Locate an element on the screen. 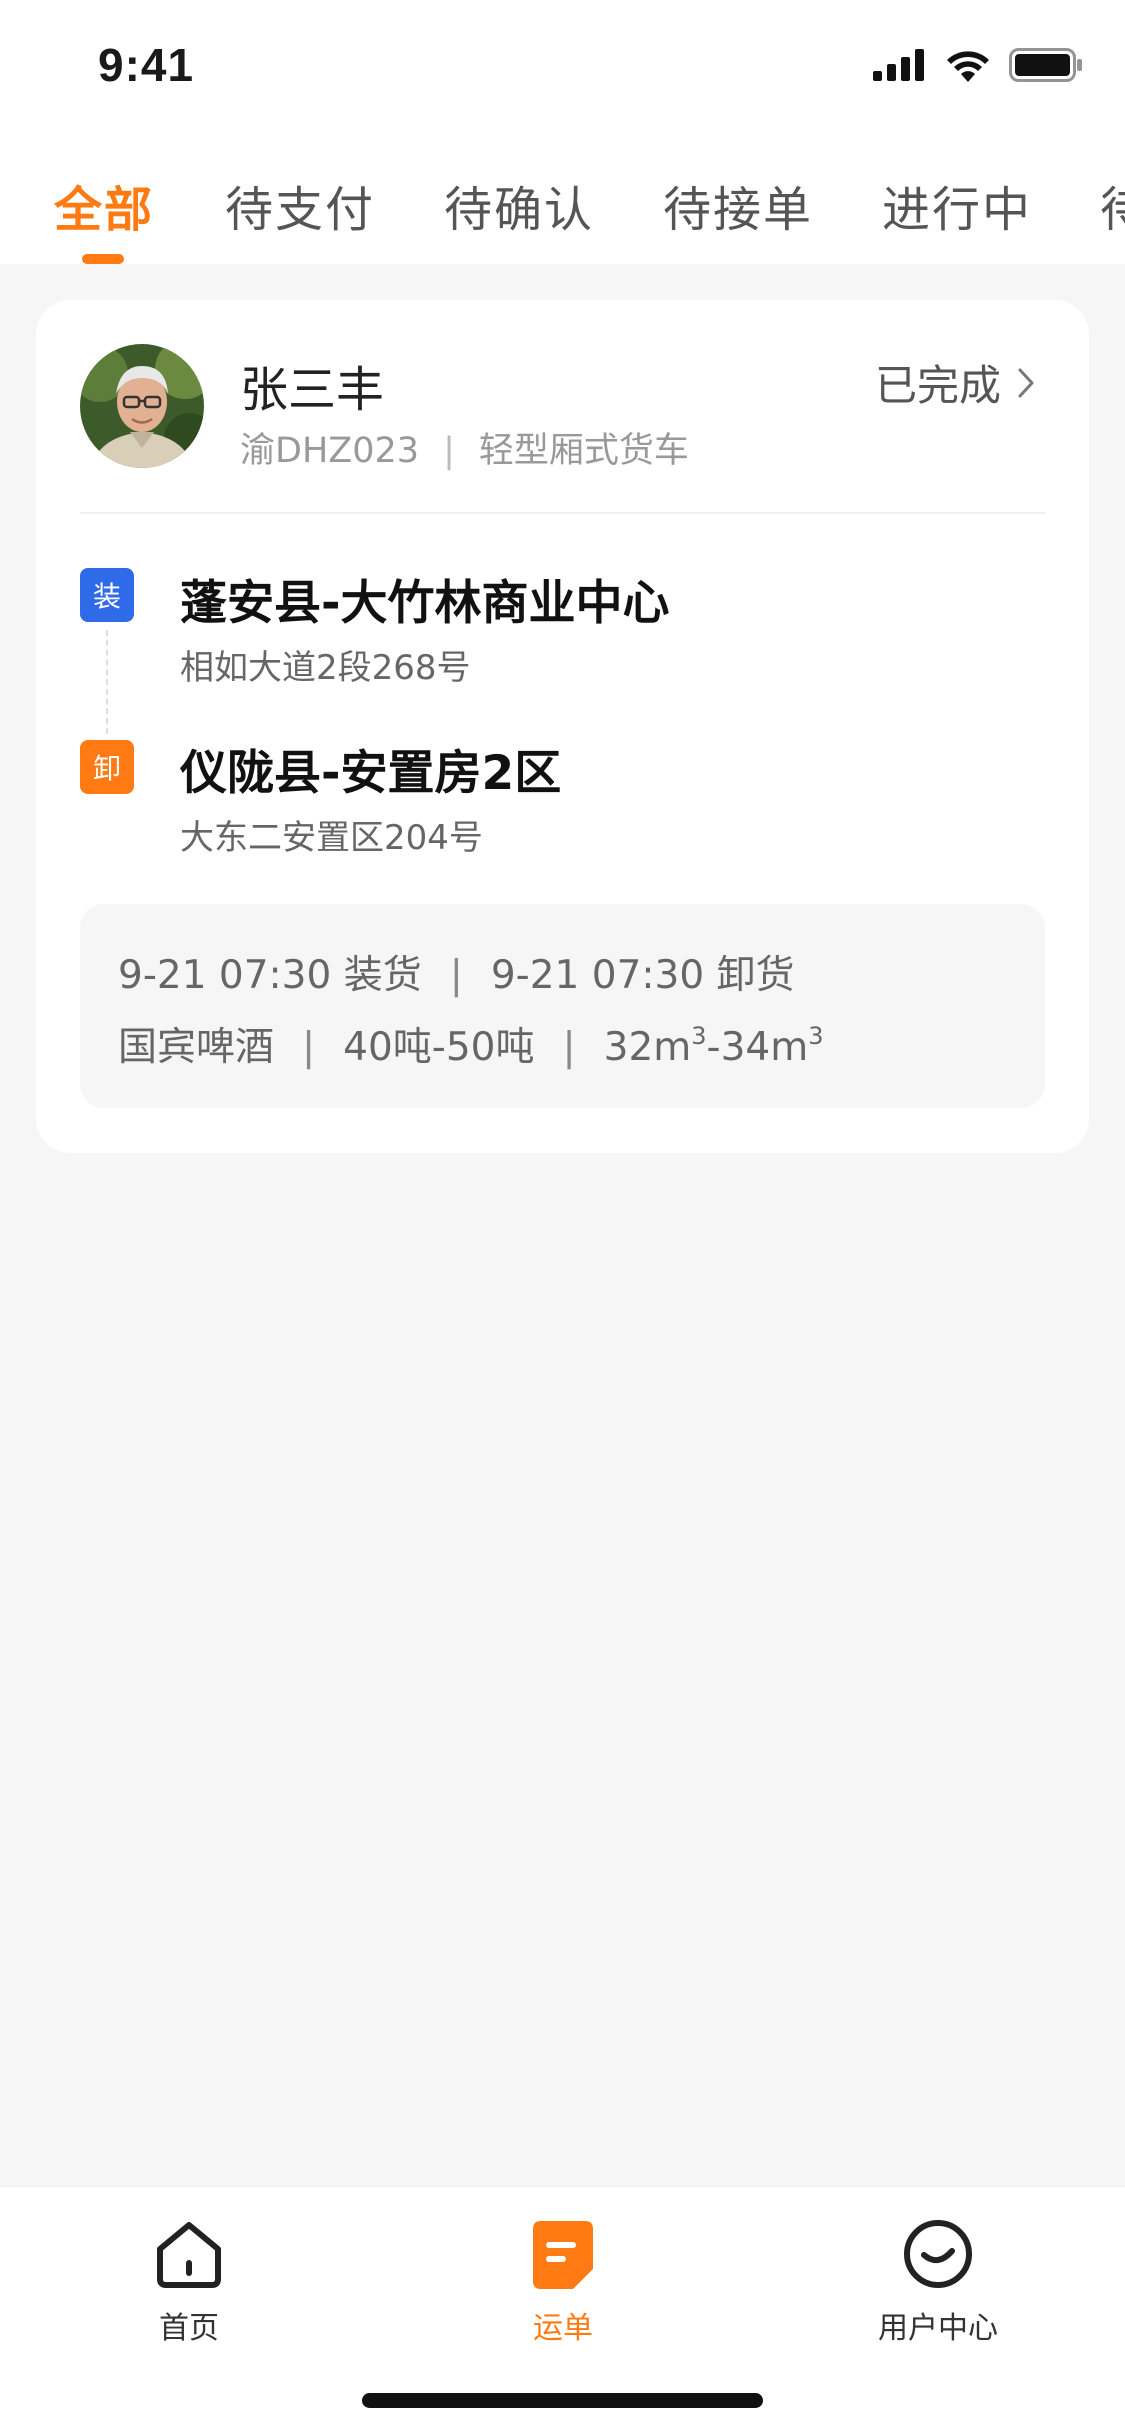  waybill-icon is located at coordinates (563, 2255).